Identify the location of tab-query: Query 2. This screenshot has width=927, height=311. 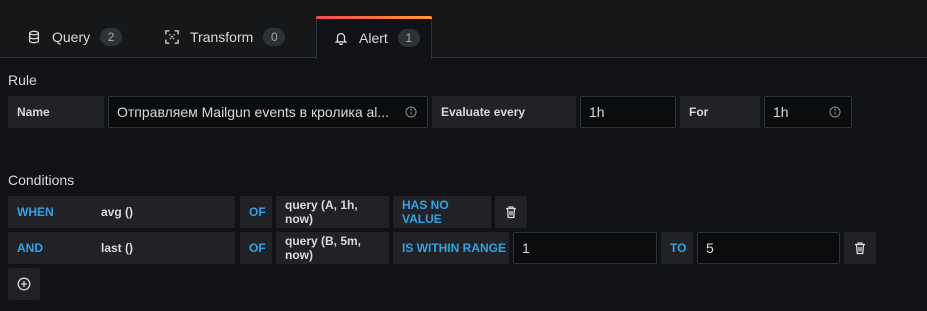
(74, 37).